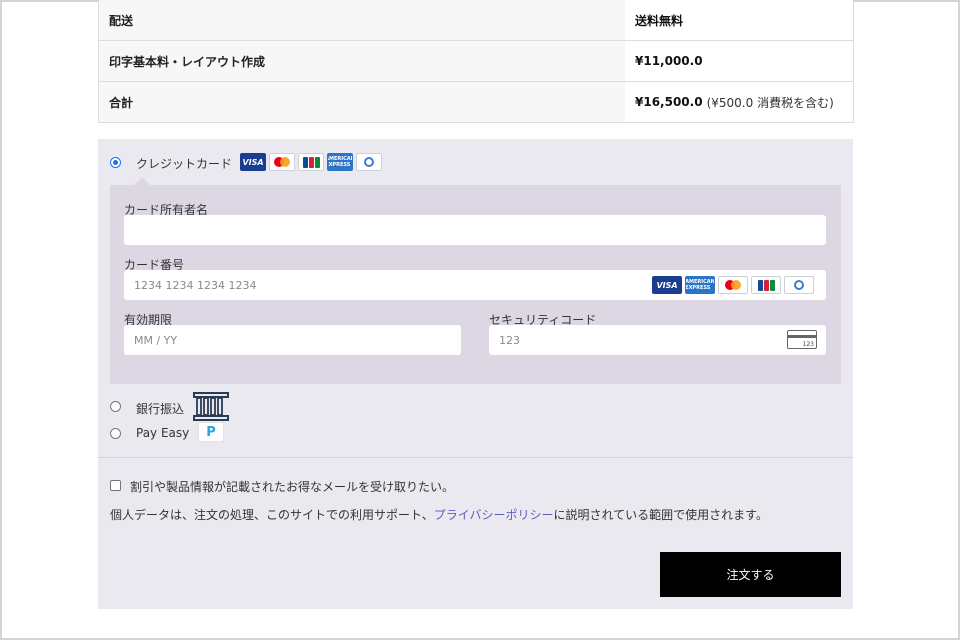 The height and width of the screenshot is (640, 960). I want to click on total-value: ¥16,500.0 (¥500.0 消費税を含む), so click(739, 102).